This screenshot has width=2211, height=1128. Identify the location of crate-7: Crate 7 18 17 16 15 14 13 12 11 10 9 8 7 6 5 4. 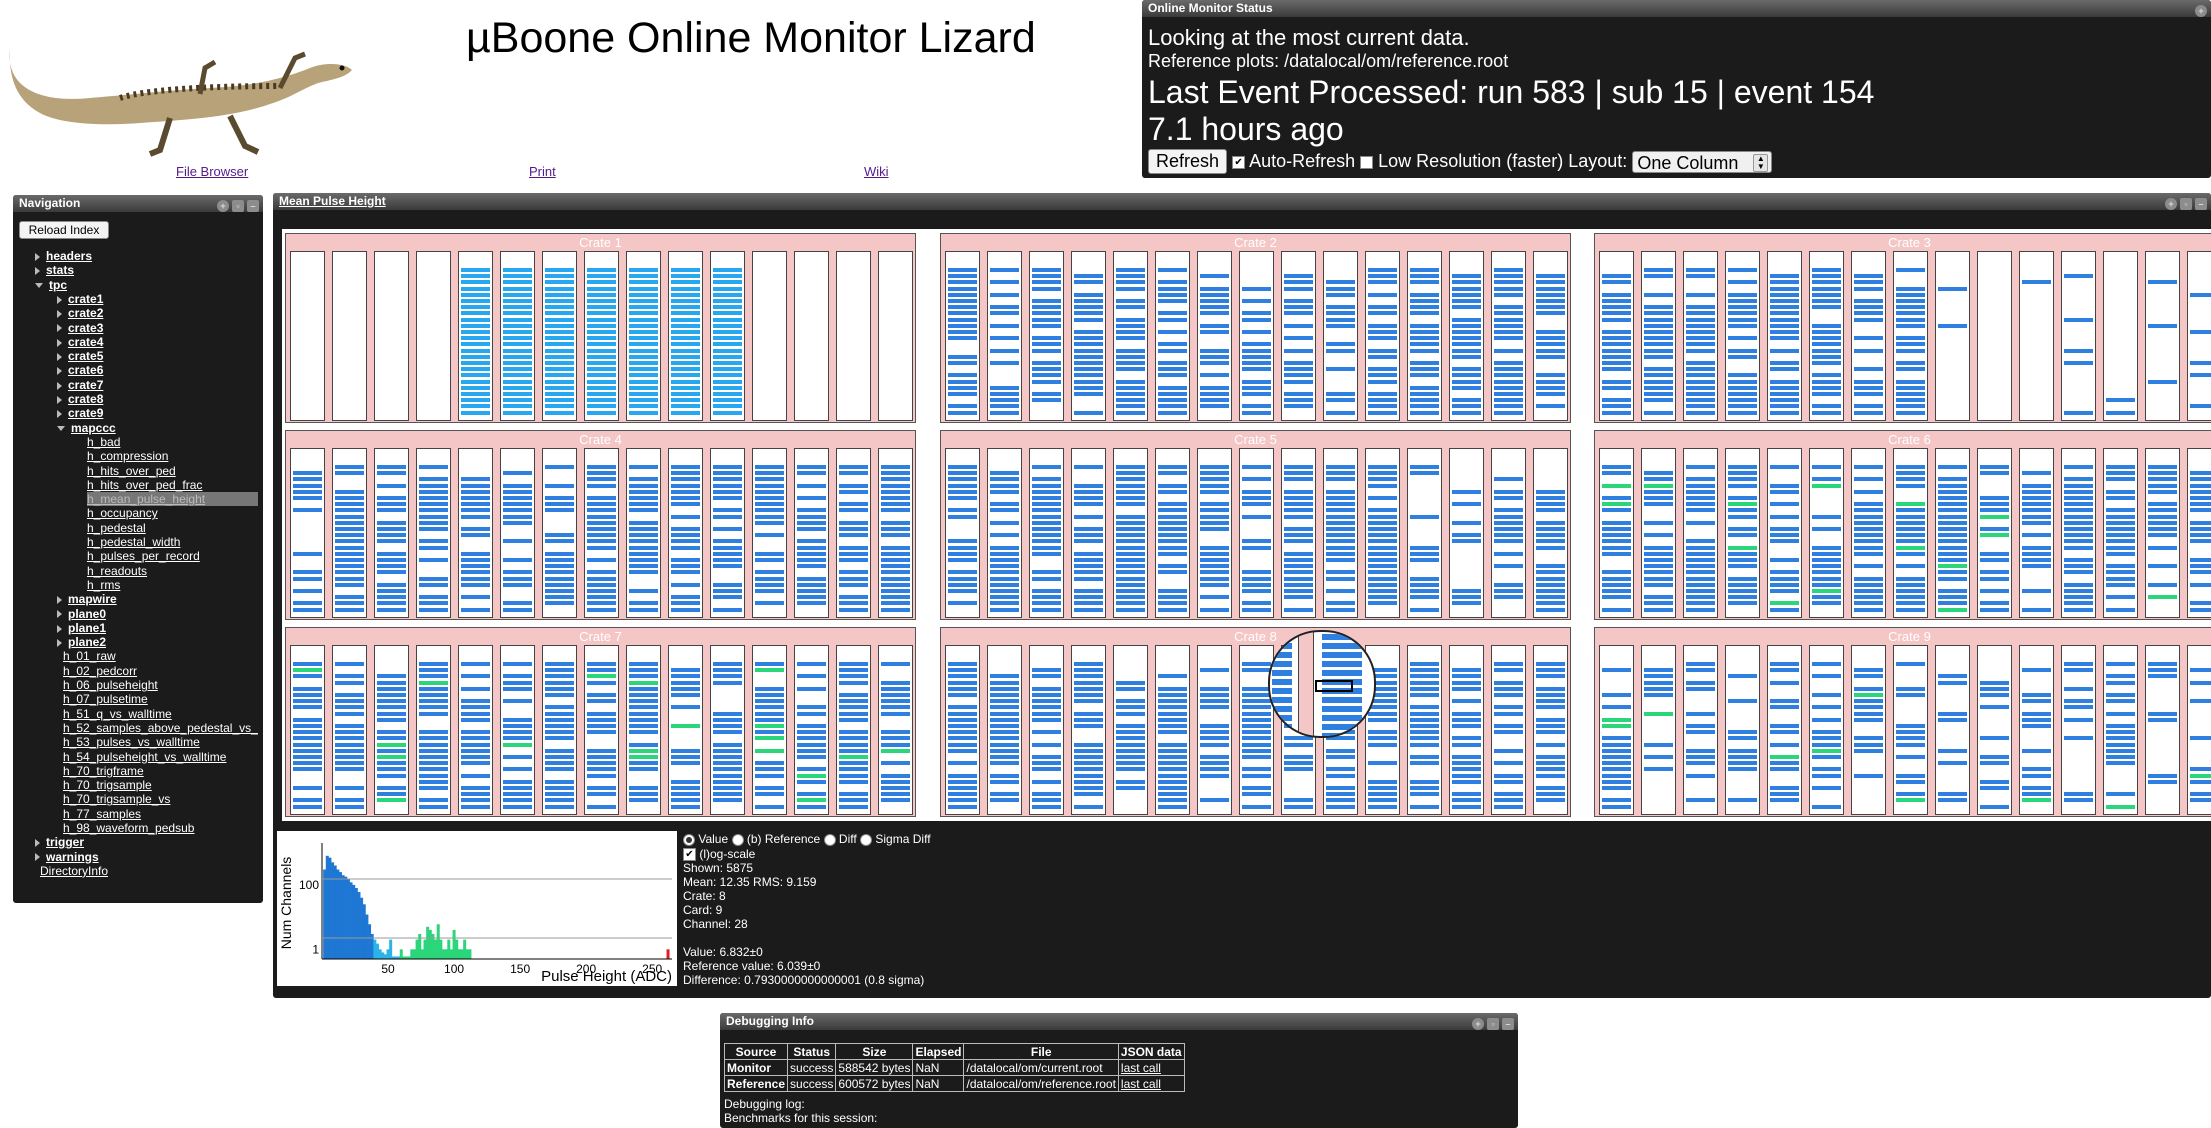
(600, 722).